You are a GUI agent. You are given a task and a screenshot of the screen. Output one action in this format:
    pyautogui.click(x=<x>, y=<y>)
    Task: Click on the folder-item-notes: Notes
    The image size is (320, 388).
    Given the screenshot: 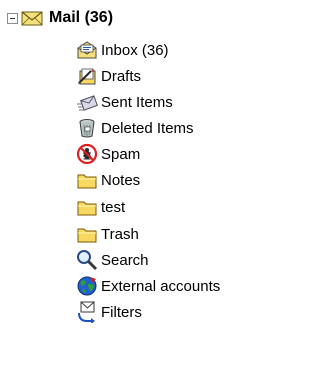 What is the action you would take?
    pyautogui.click(x=108, y=180)
    